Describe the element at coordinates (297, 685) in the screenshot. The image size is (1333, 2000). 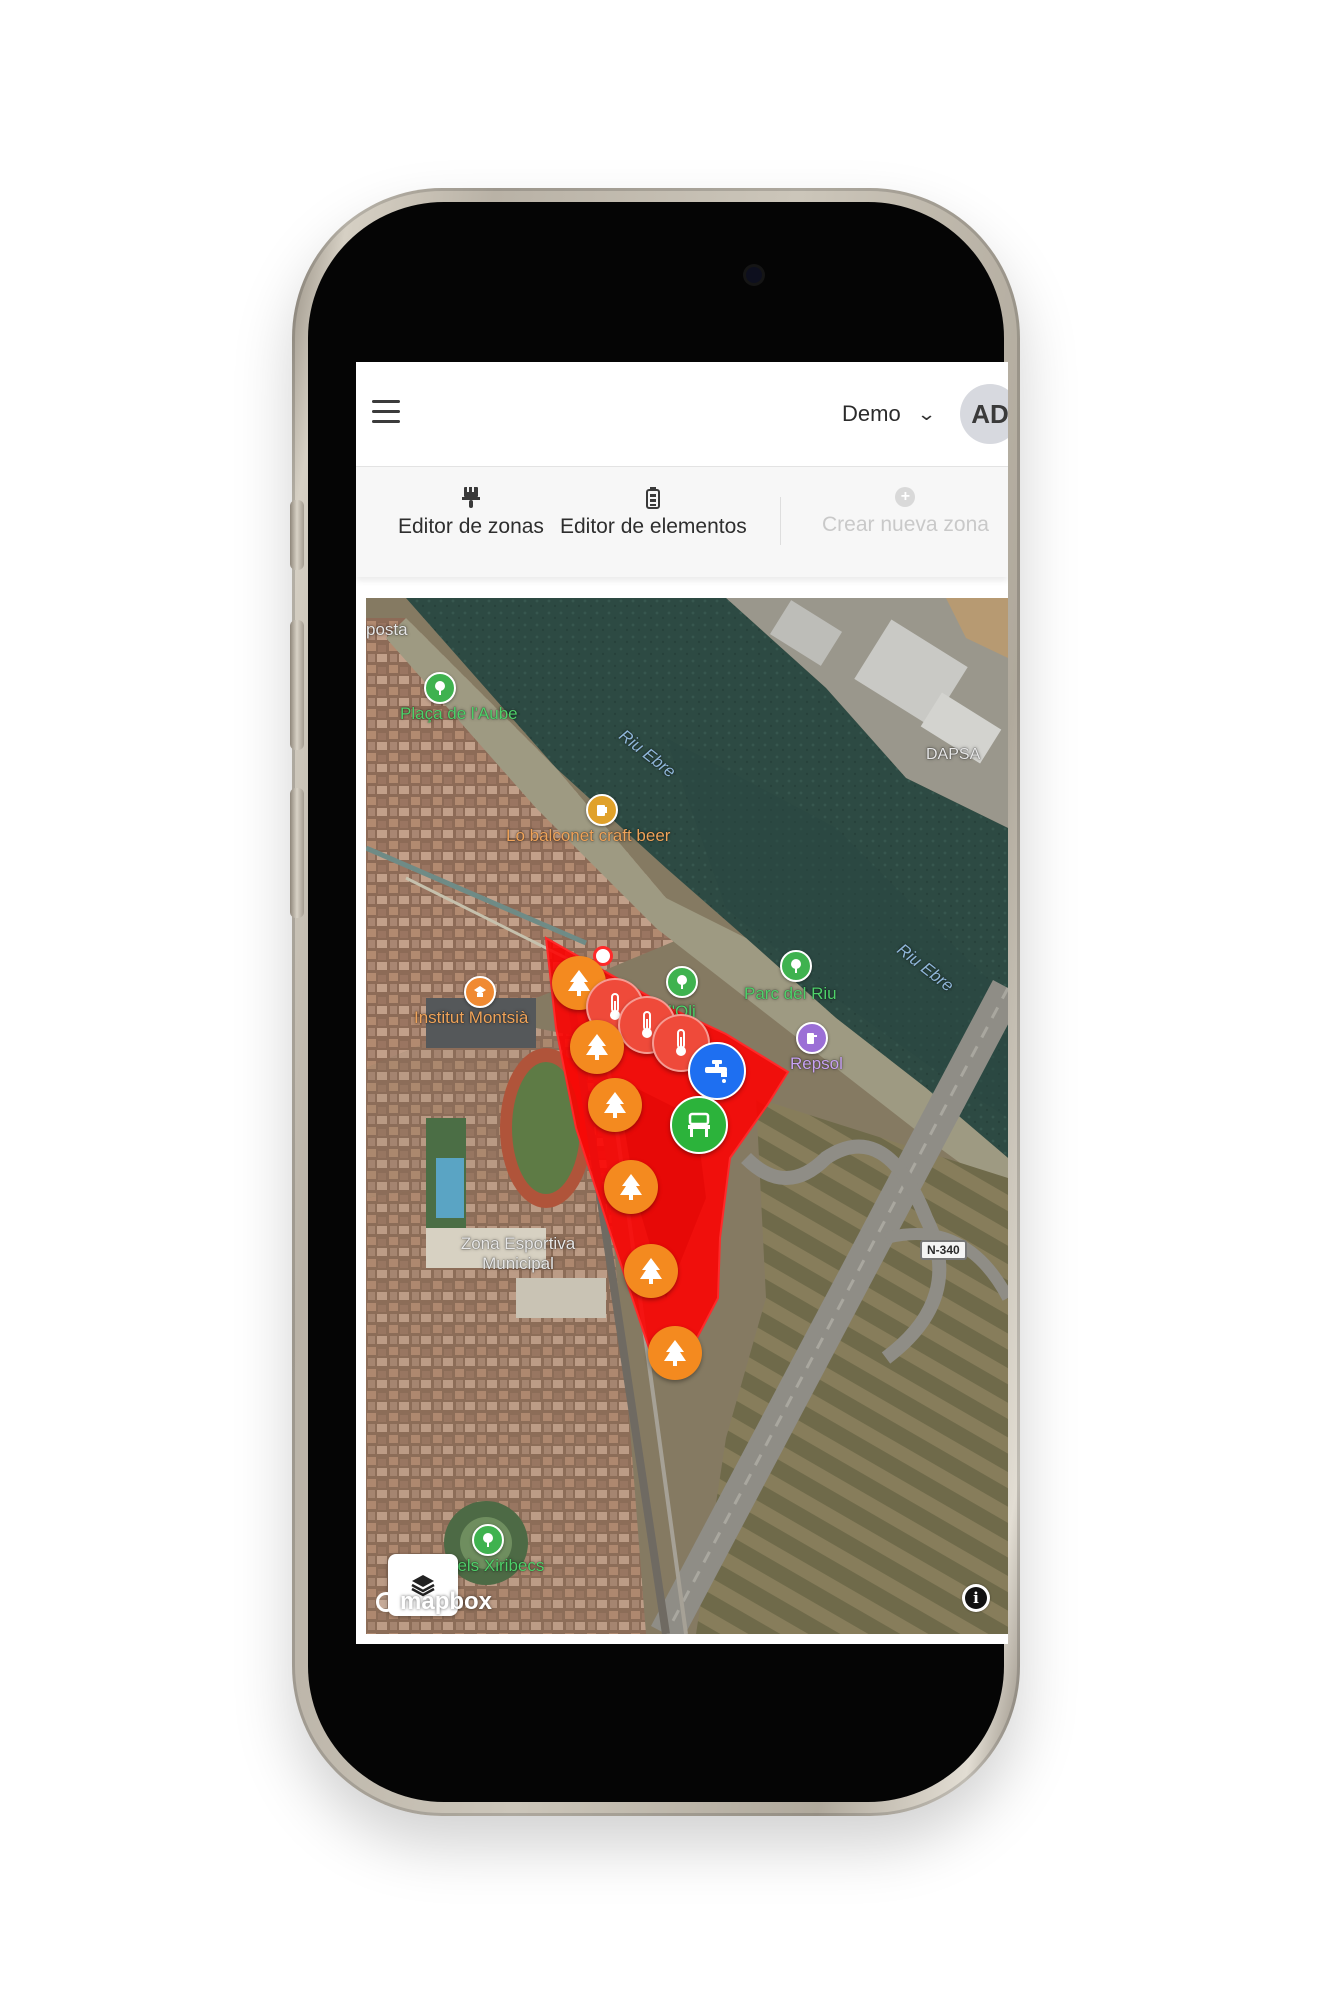
I see `volume-up-button` at that location.